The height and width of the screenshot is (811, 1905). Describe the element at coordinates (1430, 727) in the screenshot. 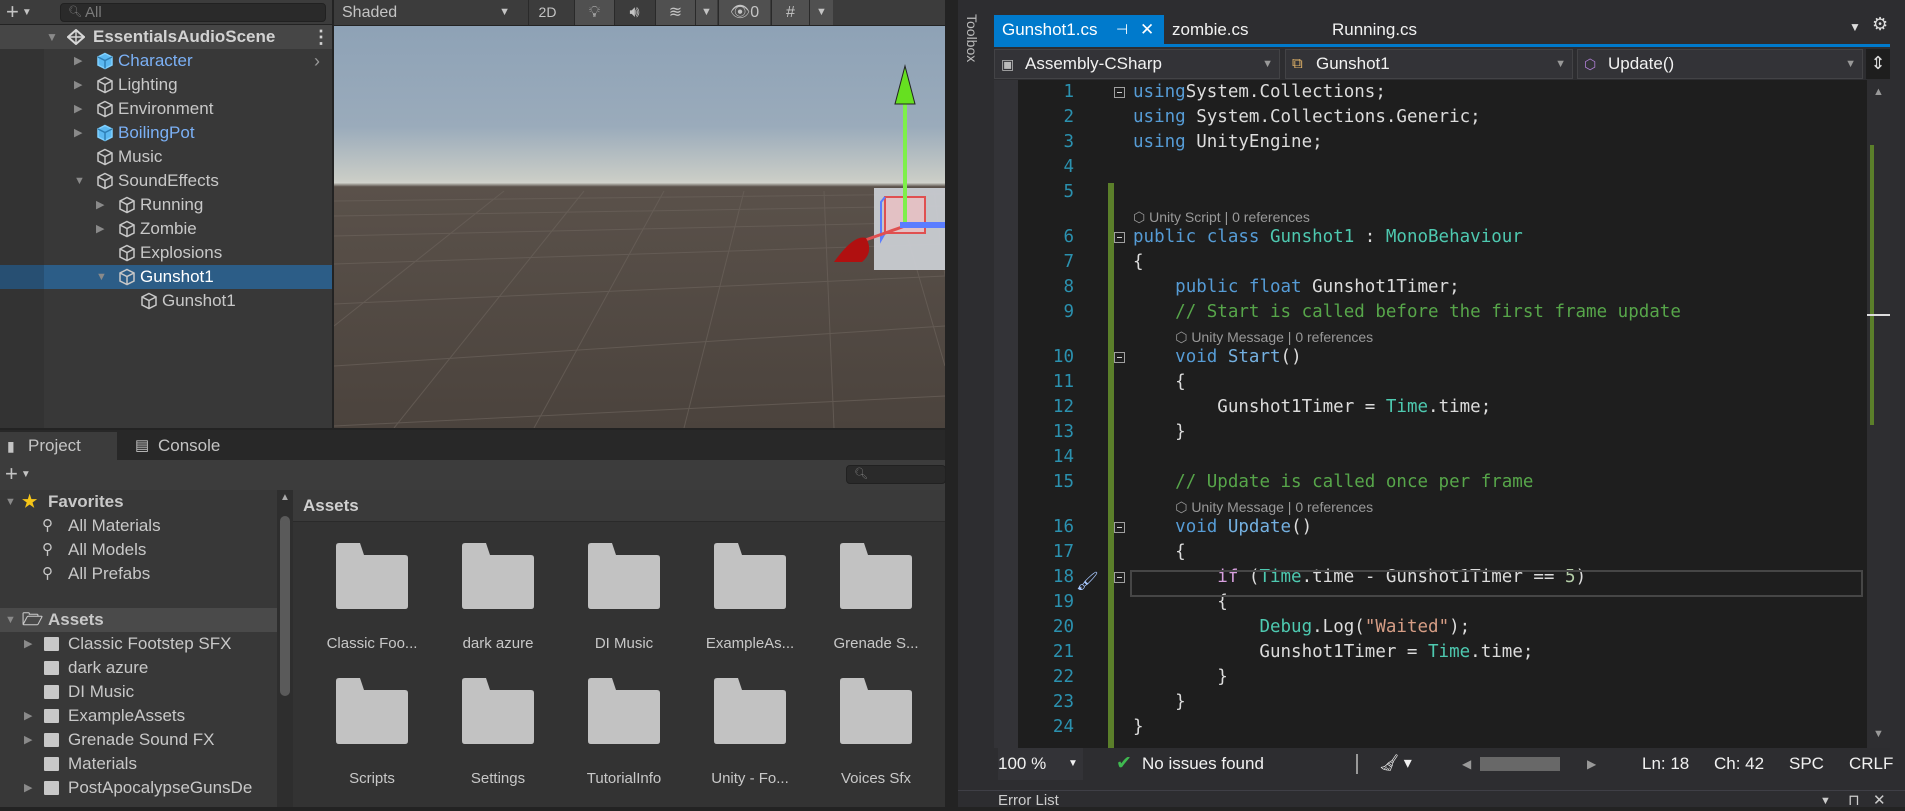

I see `code-line: 24}` at that location.